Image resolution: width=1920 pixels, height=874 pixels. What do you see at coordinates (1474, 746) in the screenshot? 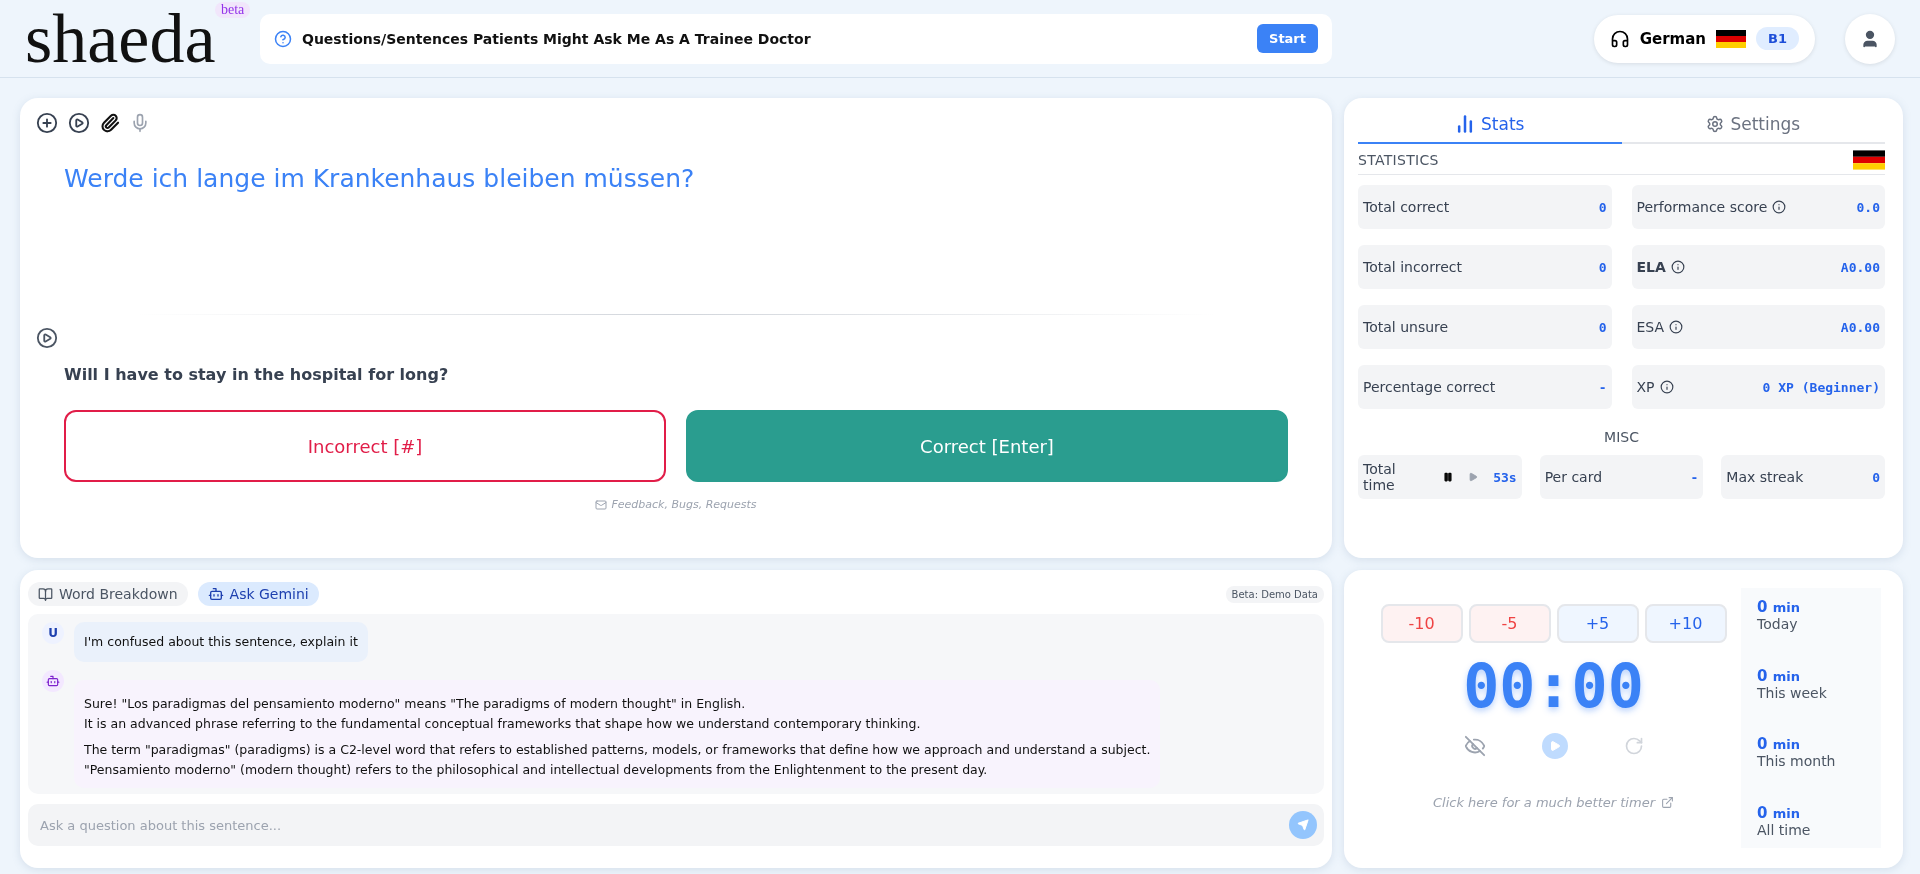
I see `eye-off-icon` at bounding box center [1474, 746].